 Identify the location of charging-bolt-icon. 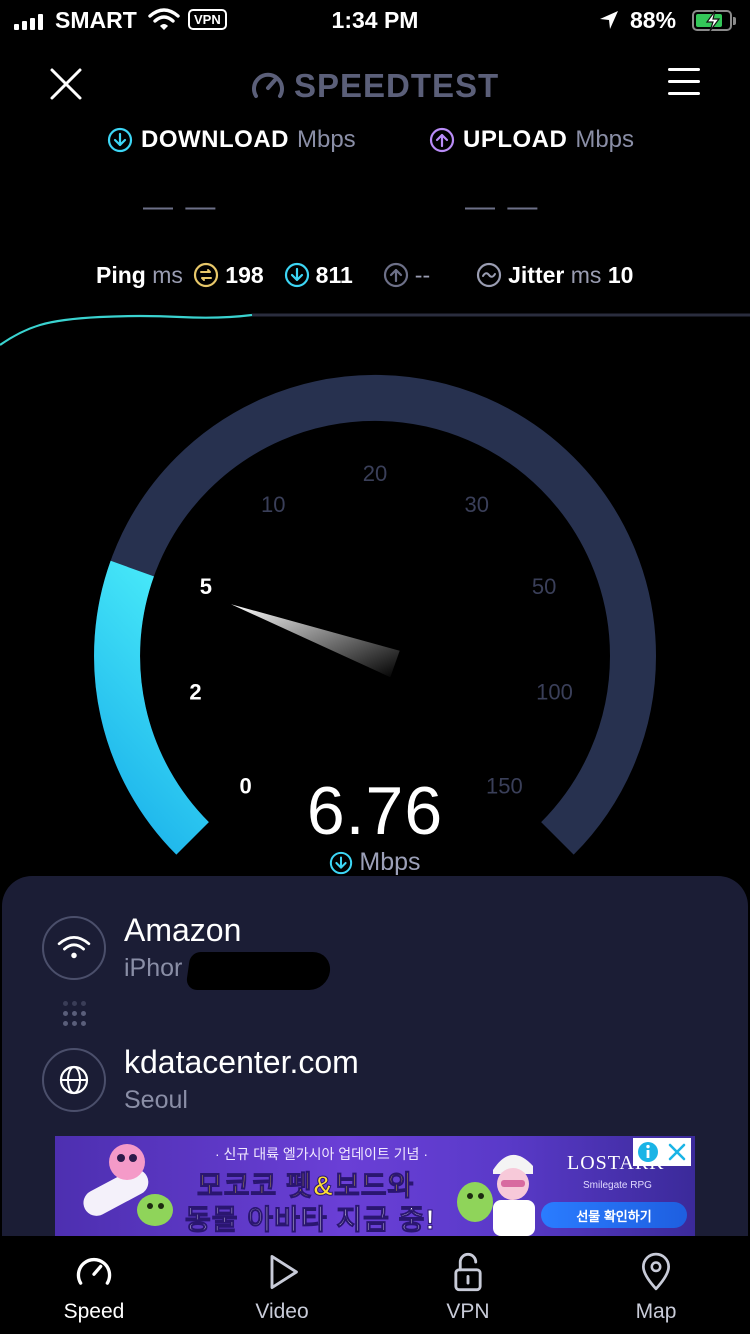
(713, 21).